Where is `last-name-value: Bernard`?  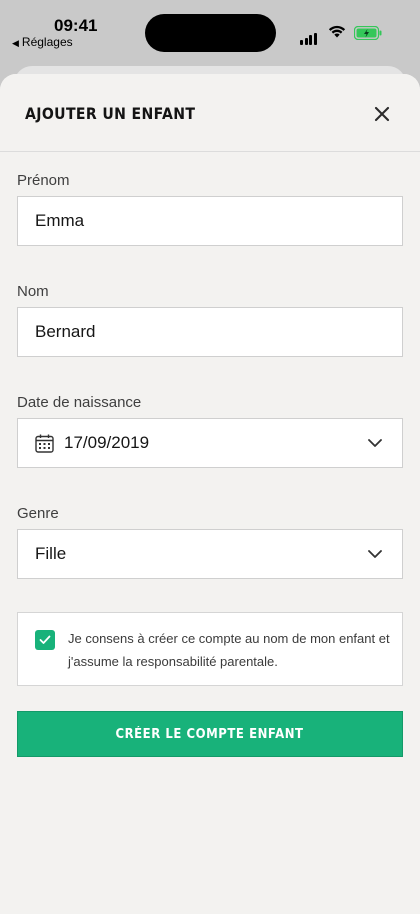
last-name-value: Bernard is located at coordinates (65, 331).